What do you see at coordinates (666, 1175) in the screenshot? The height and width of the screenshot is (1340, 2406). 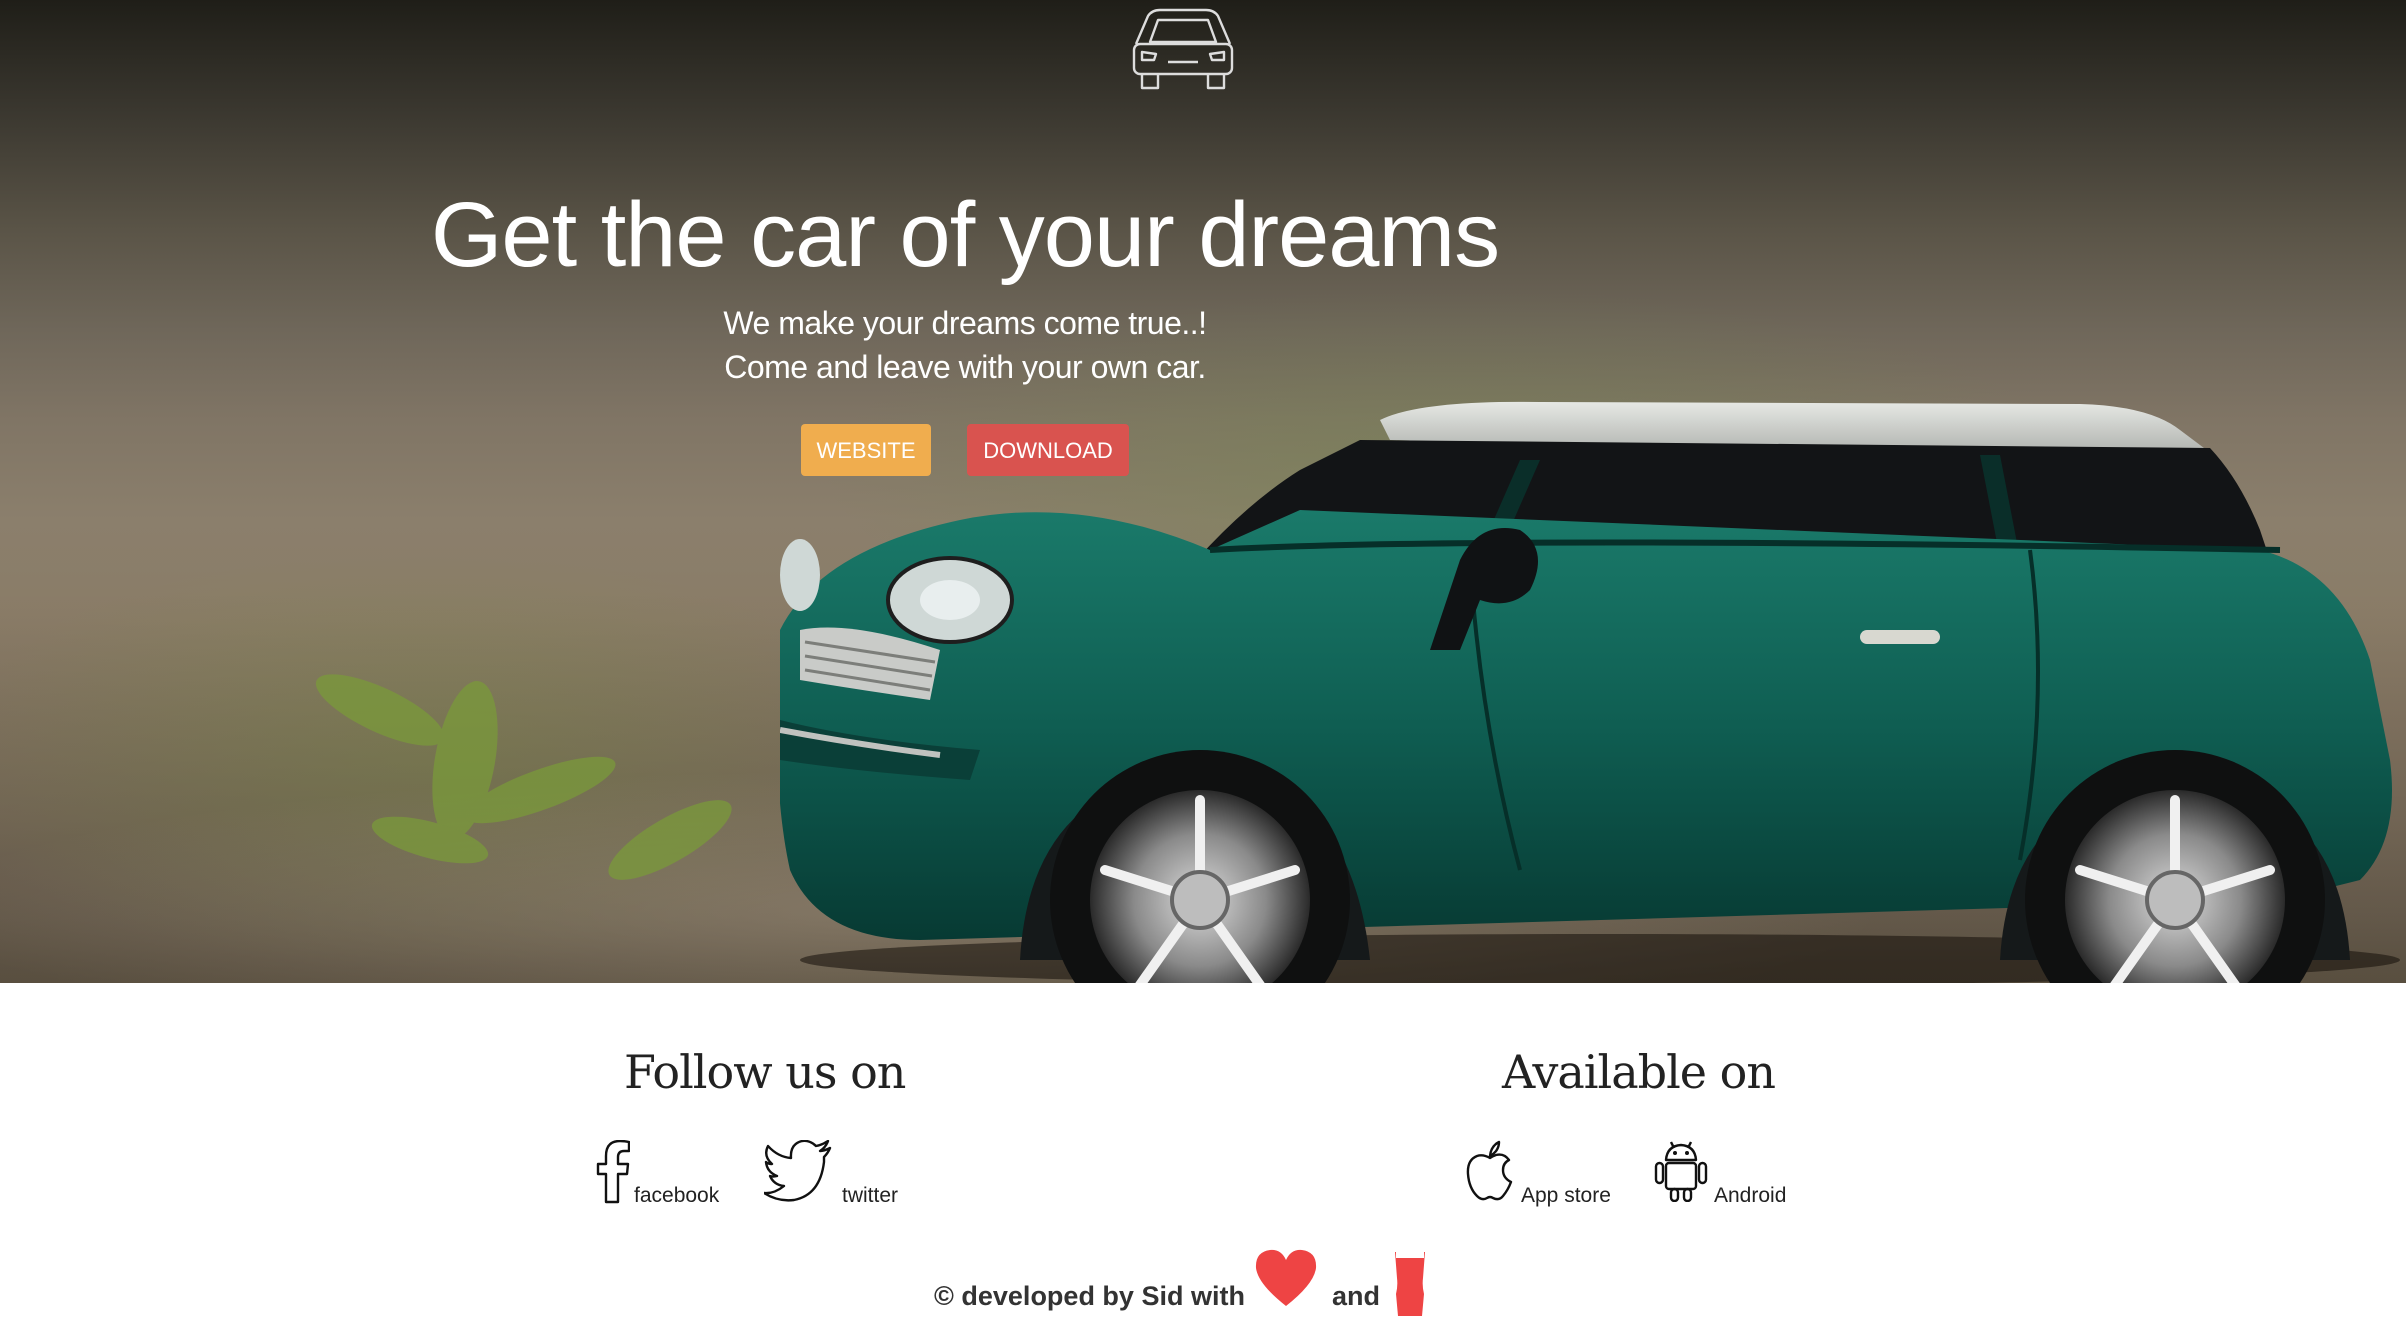 I see `facebook-link: facebook` at bounding box center [666, 1175].